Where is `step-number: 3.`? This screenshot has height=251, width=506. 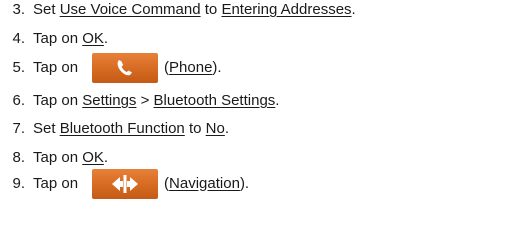 step-number: 3. is located at coordinates (18, 9).